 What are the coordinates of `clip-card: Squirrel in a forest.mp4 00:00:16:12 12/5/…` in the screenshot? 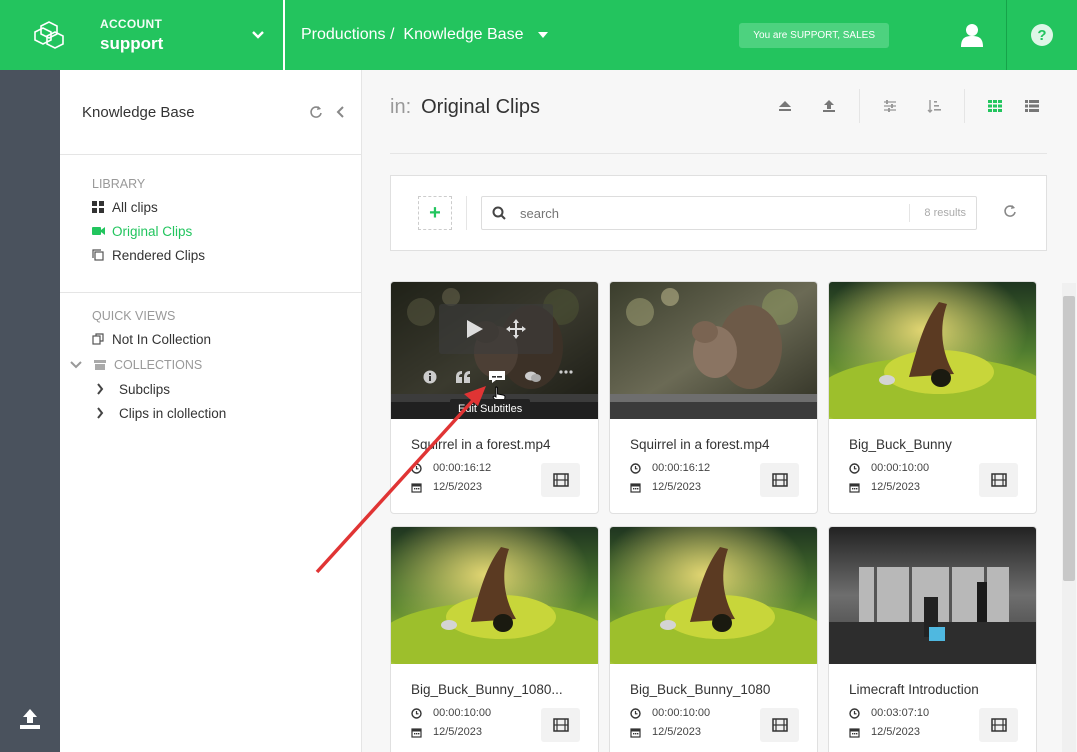 It's located at (713, 397).